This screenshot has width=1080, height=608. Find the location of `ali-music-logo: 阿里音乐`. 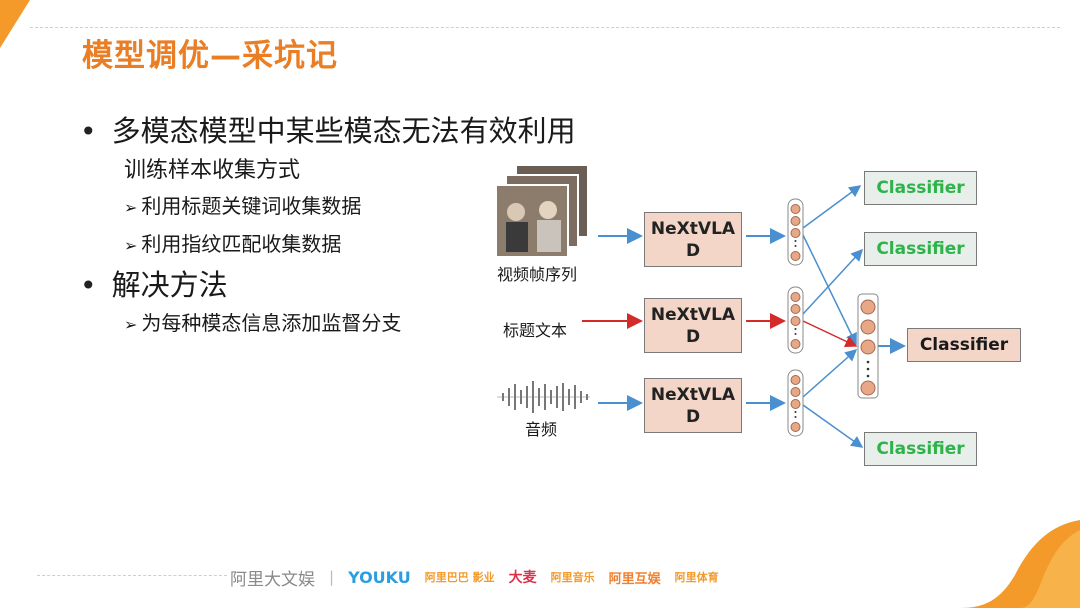

ali-music-logo: 阿里音乐 is located at coordinates (572, 577).